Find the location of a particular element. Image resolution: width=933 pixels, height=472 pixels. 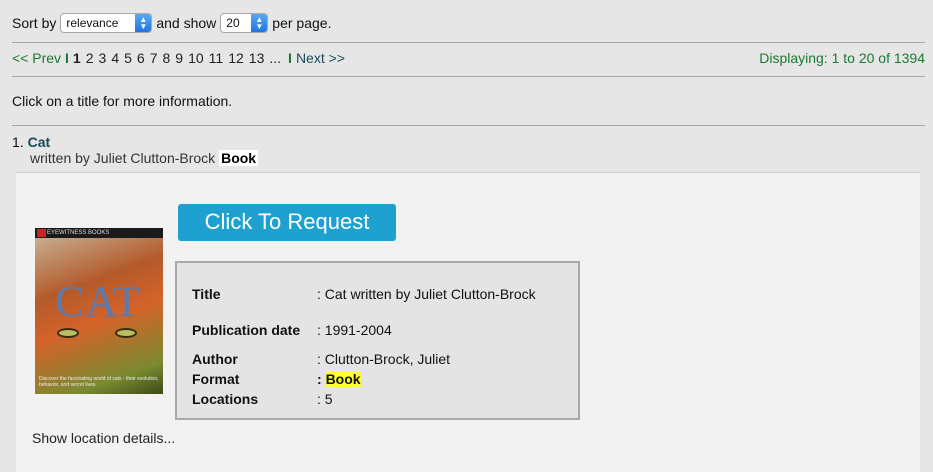

page-link: 13 is located at coordinates (257, 58).